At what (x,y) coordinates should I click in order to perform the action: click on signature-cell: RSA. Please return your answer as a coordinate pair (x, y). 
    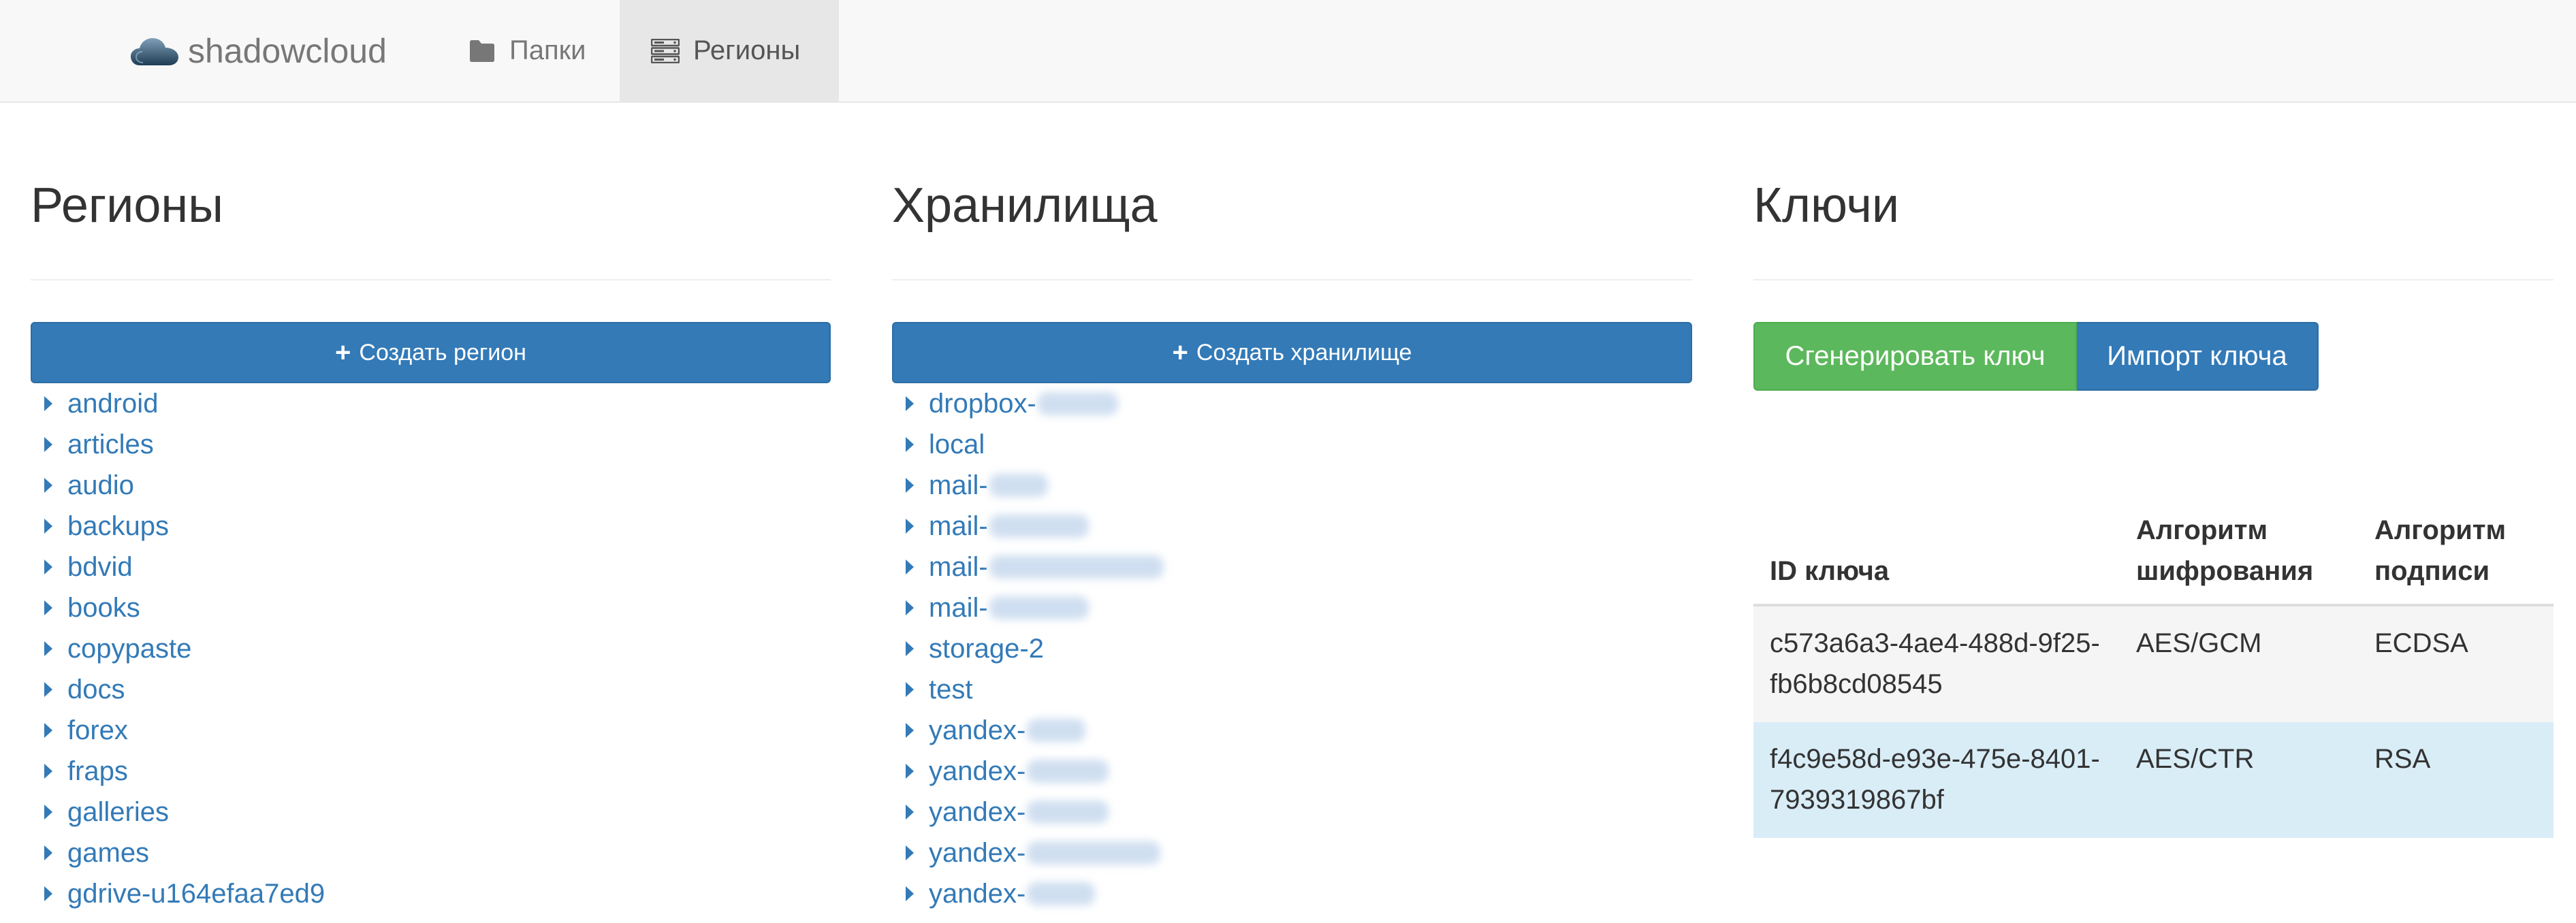
    Looking at the image, I should click on (2456, 780).